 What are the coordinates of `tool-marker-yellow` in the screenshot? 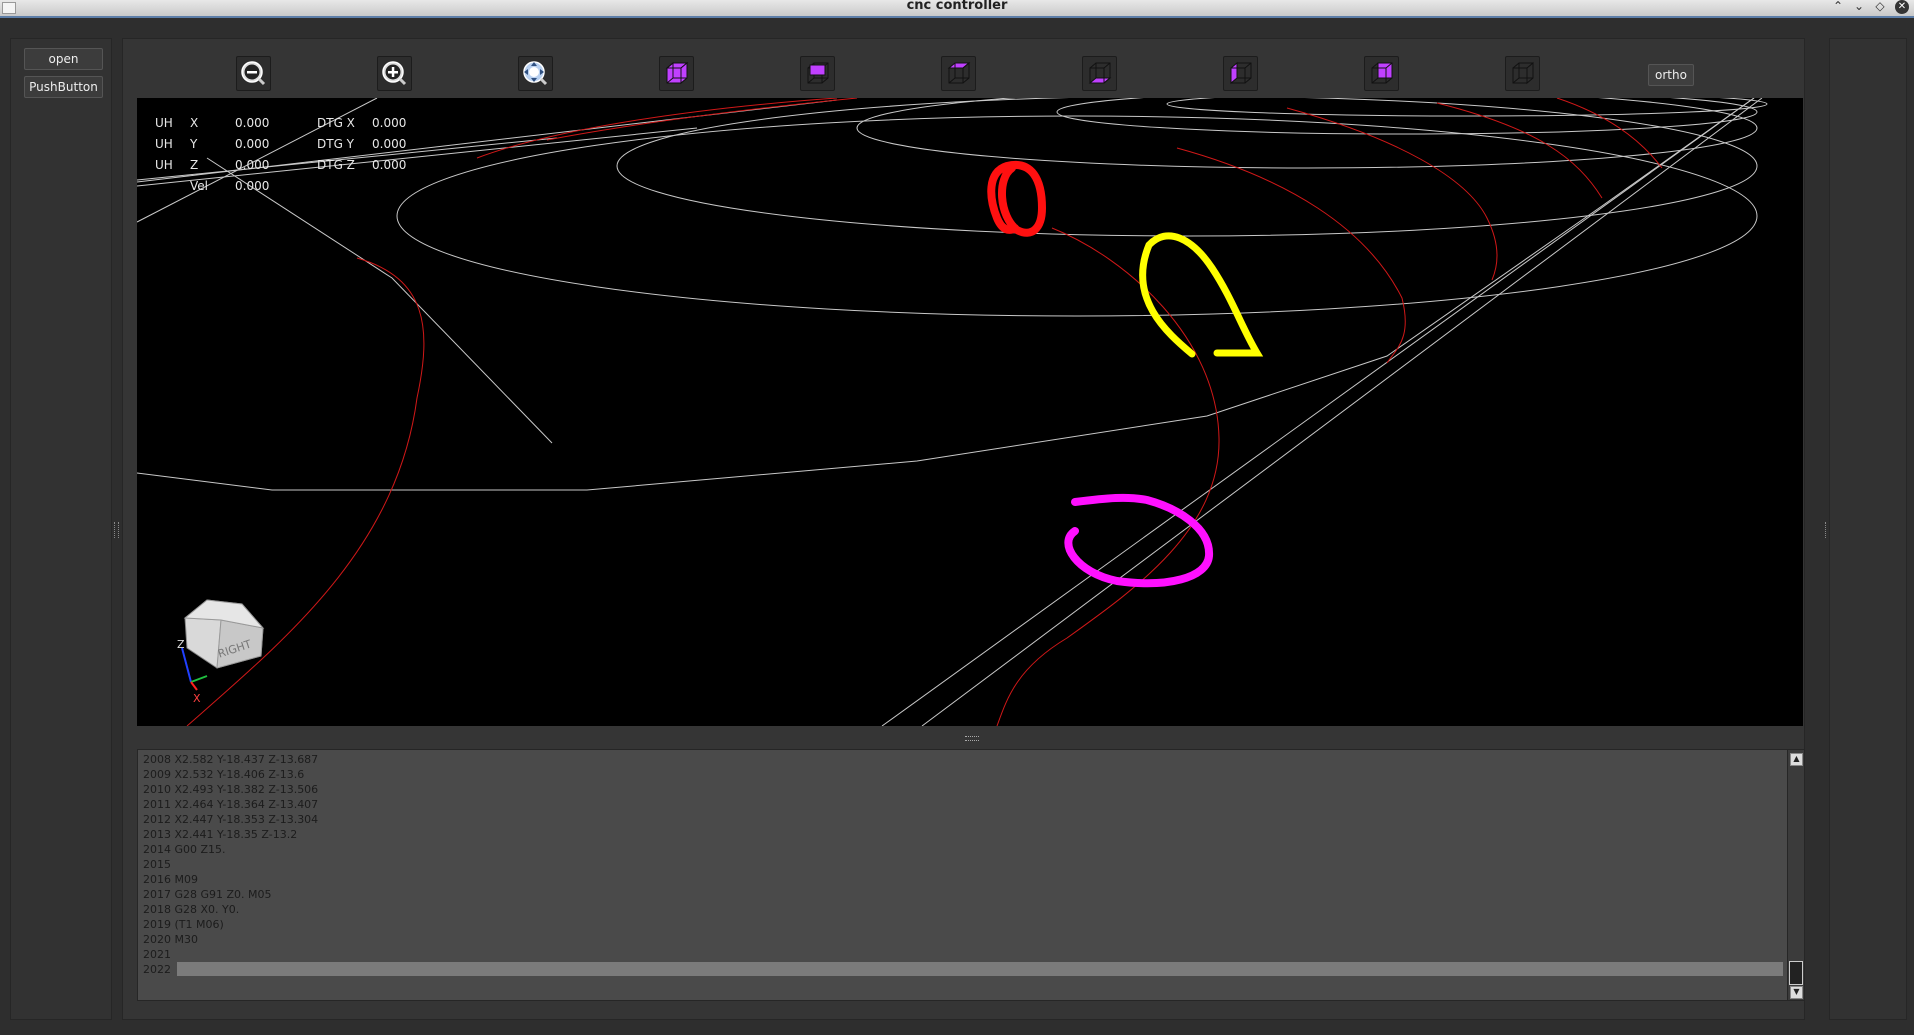 It's located at (1201, 295).